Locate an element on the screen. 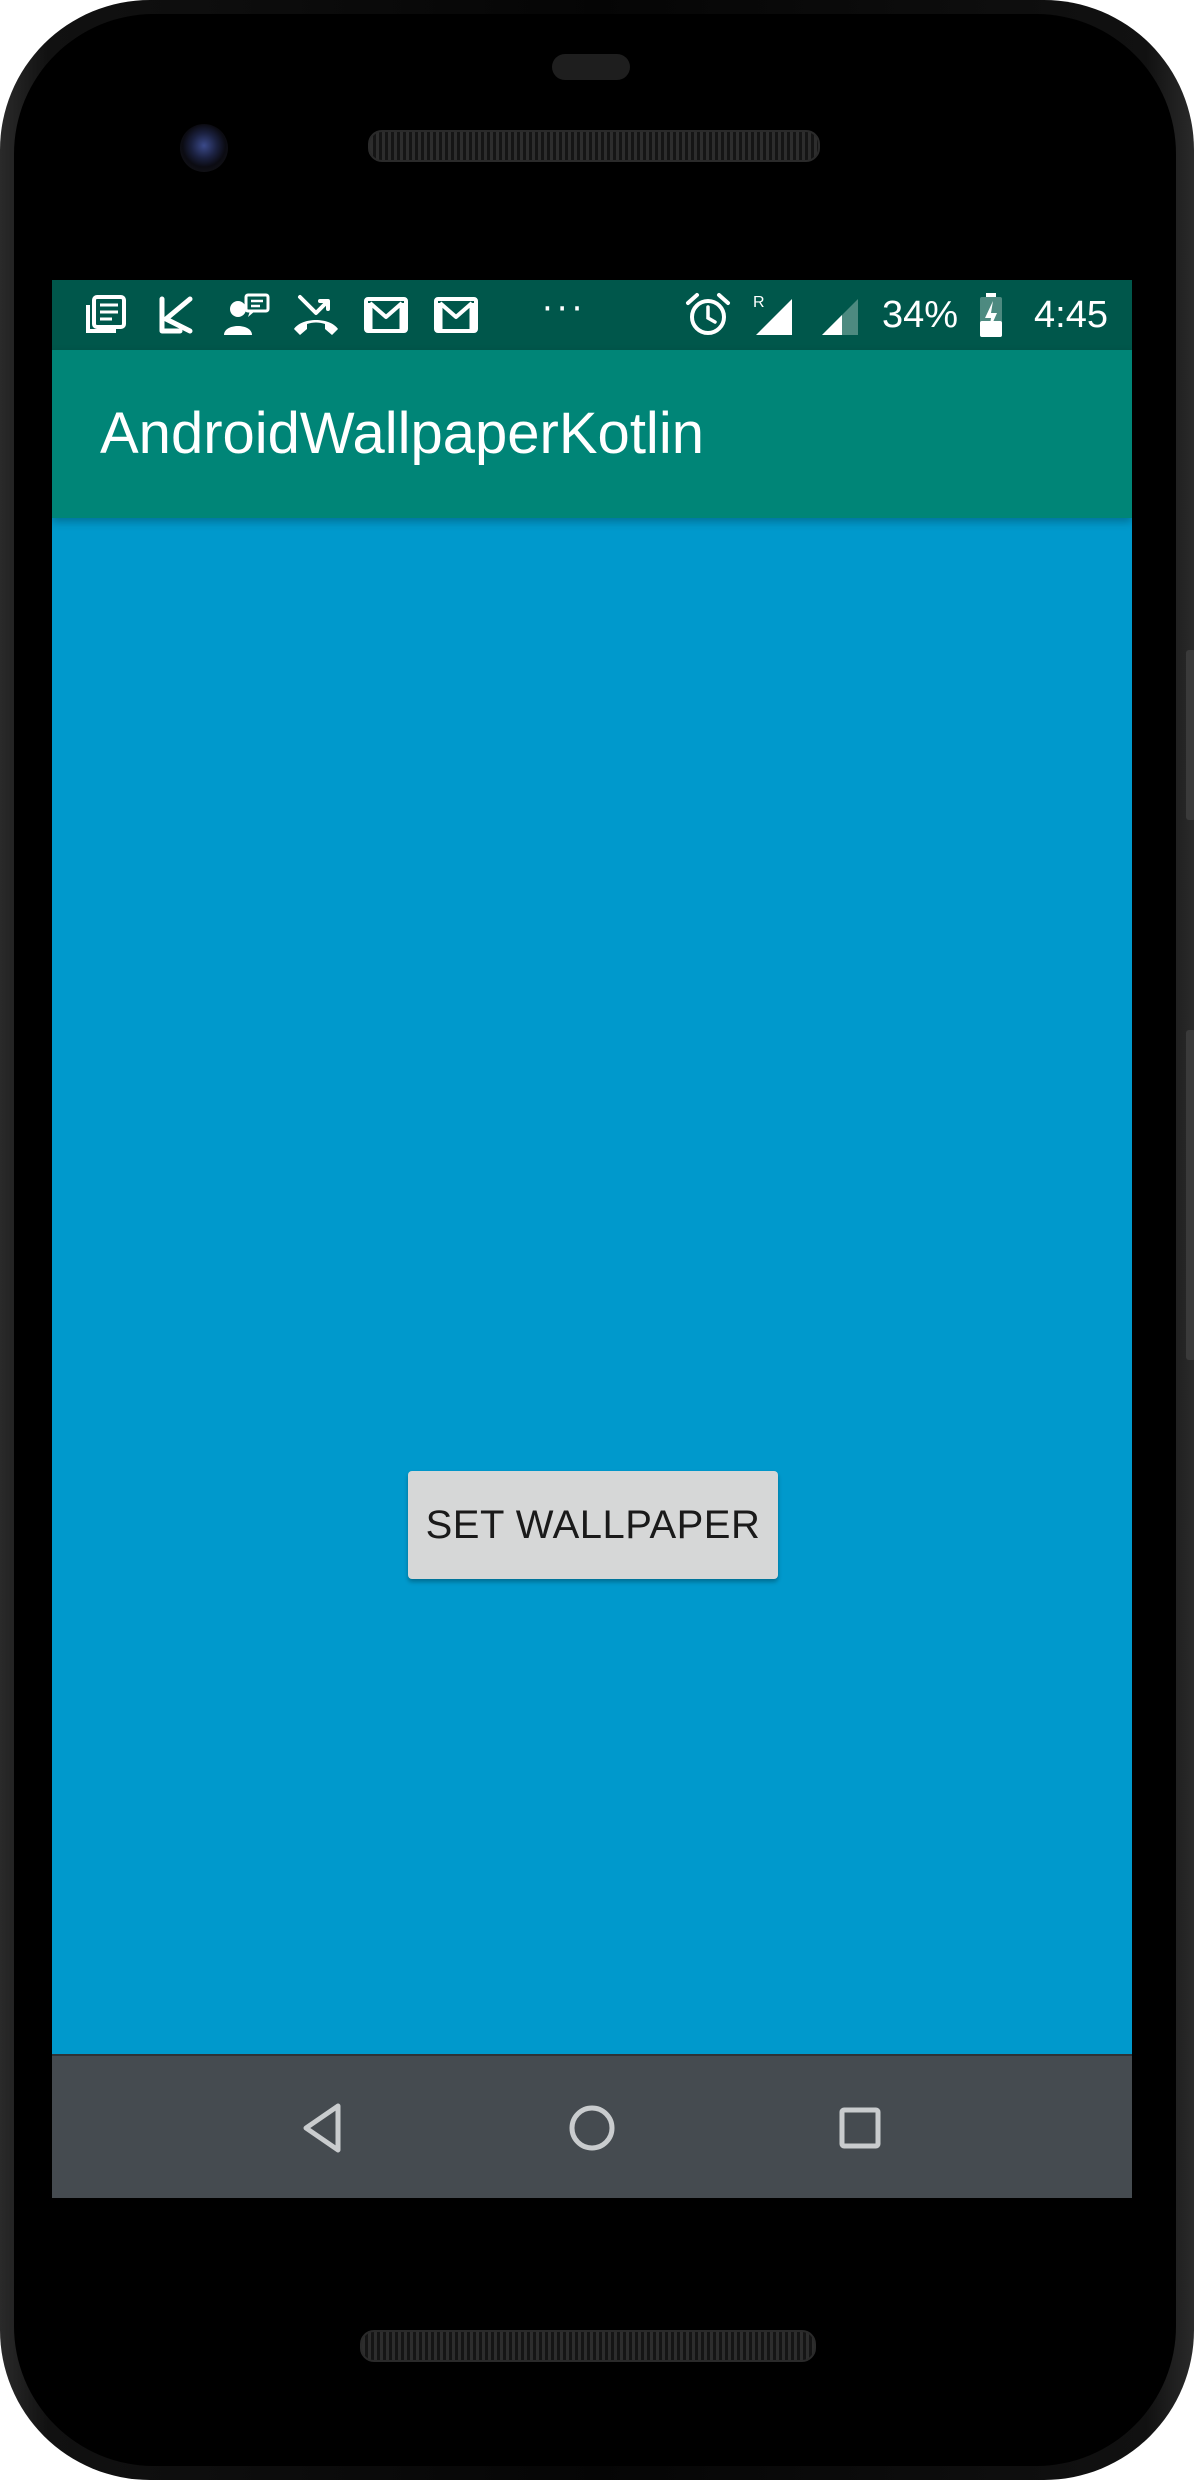 This screenshot has height=2480, width=1194. bottom-speaker-grille is located at coordinates (588, 2346).